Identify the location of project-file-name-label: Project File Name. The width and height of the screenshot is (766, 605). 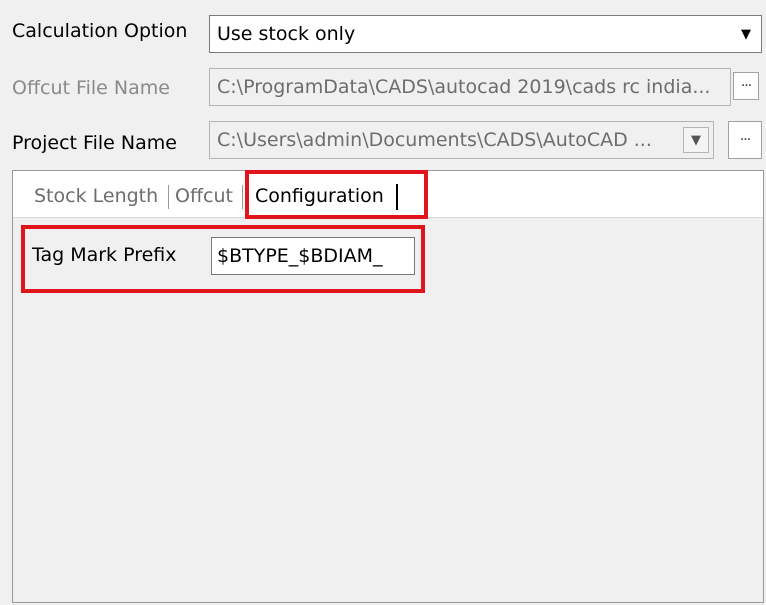
(94, 143).